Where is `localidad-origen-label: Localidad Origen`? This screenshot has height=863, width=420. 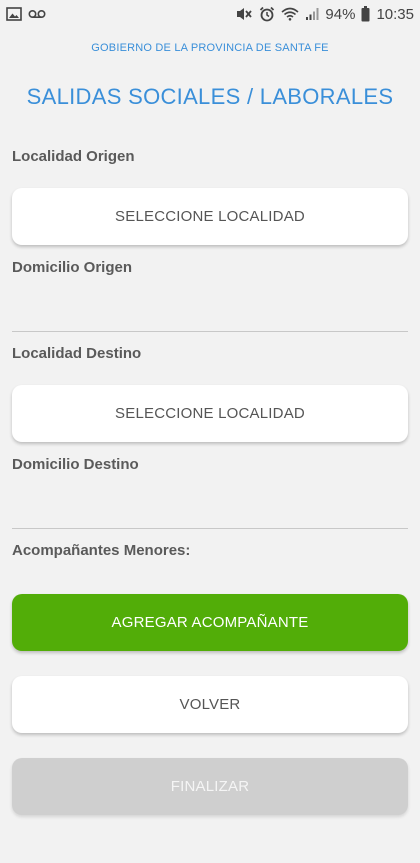
localidad-origen-label: Localidad Origen is located at coordinates (73, 156).